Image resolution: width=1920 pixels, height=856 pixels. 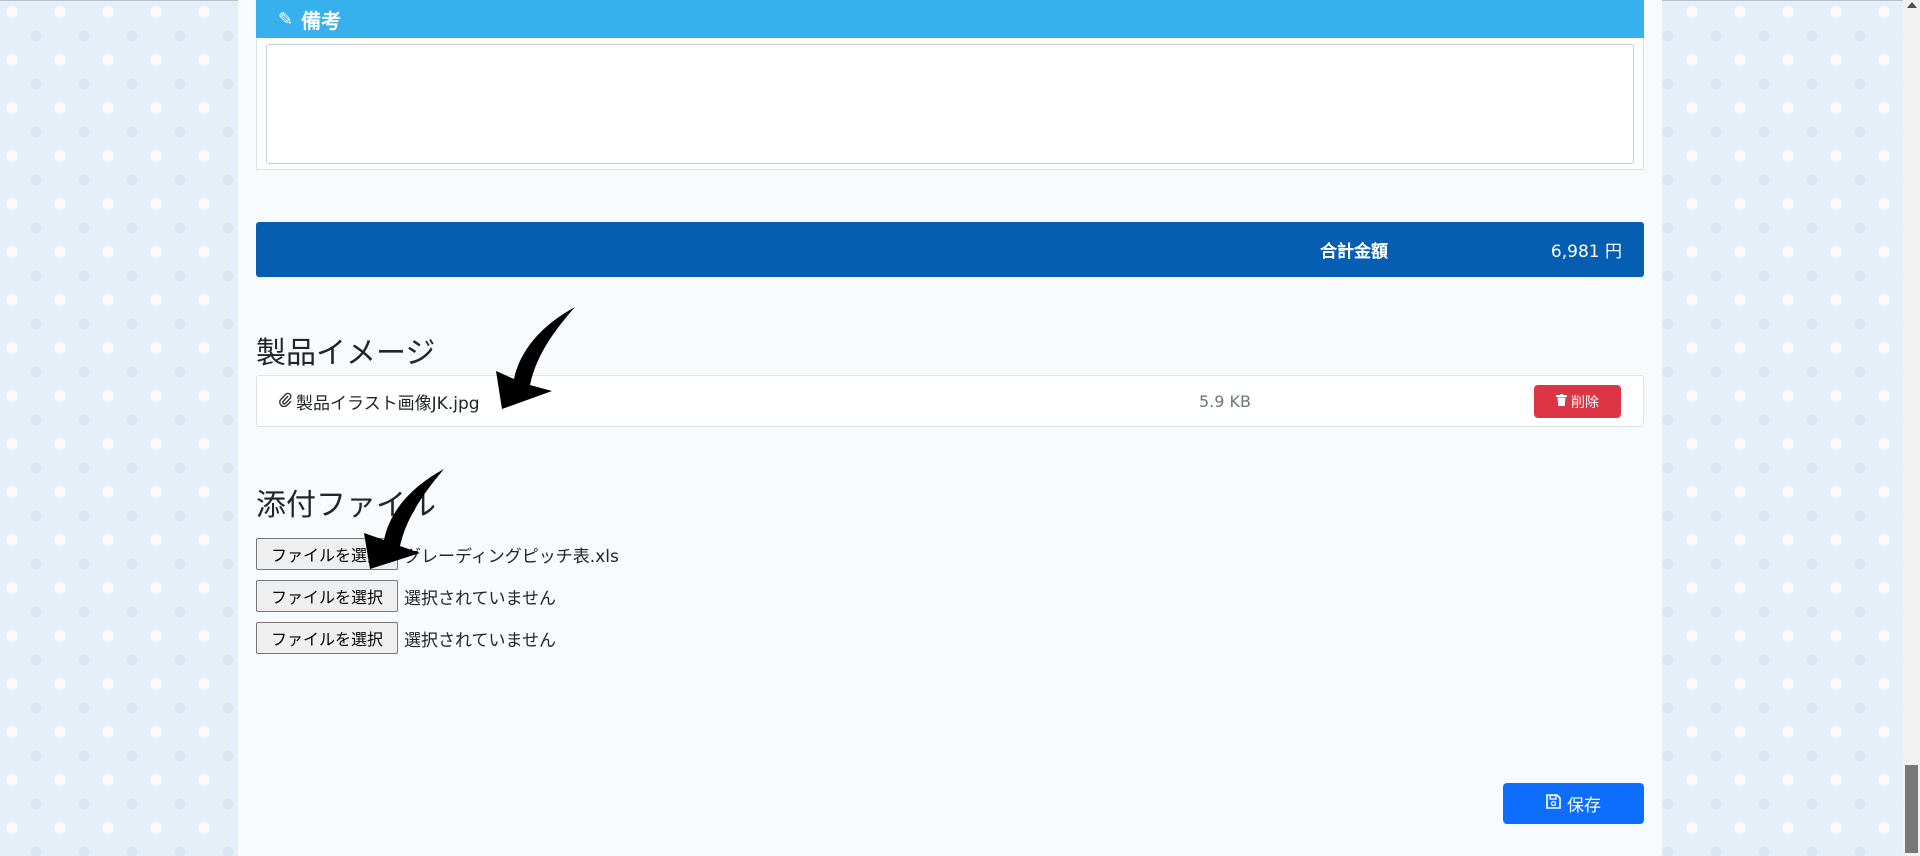 I want to click on remarks-textarea, so click(x=950, y=104).